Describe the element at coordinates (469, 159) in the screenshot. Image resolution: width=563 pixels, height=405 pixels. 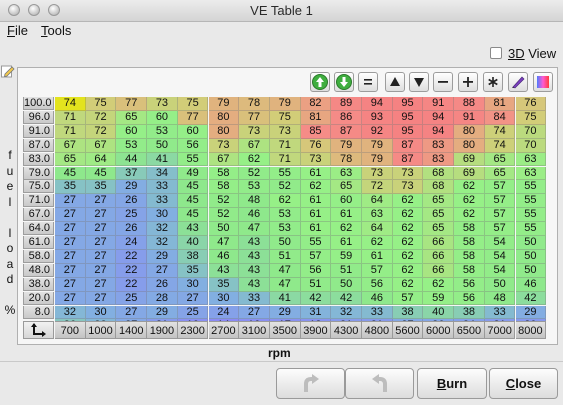
I see `ve-cell: 69` at that location.